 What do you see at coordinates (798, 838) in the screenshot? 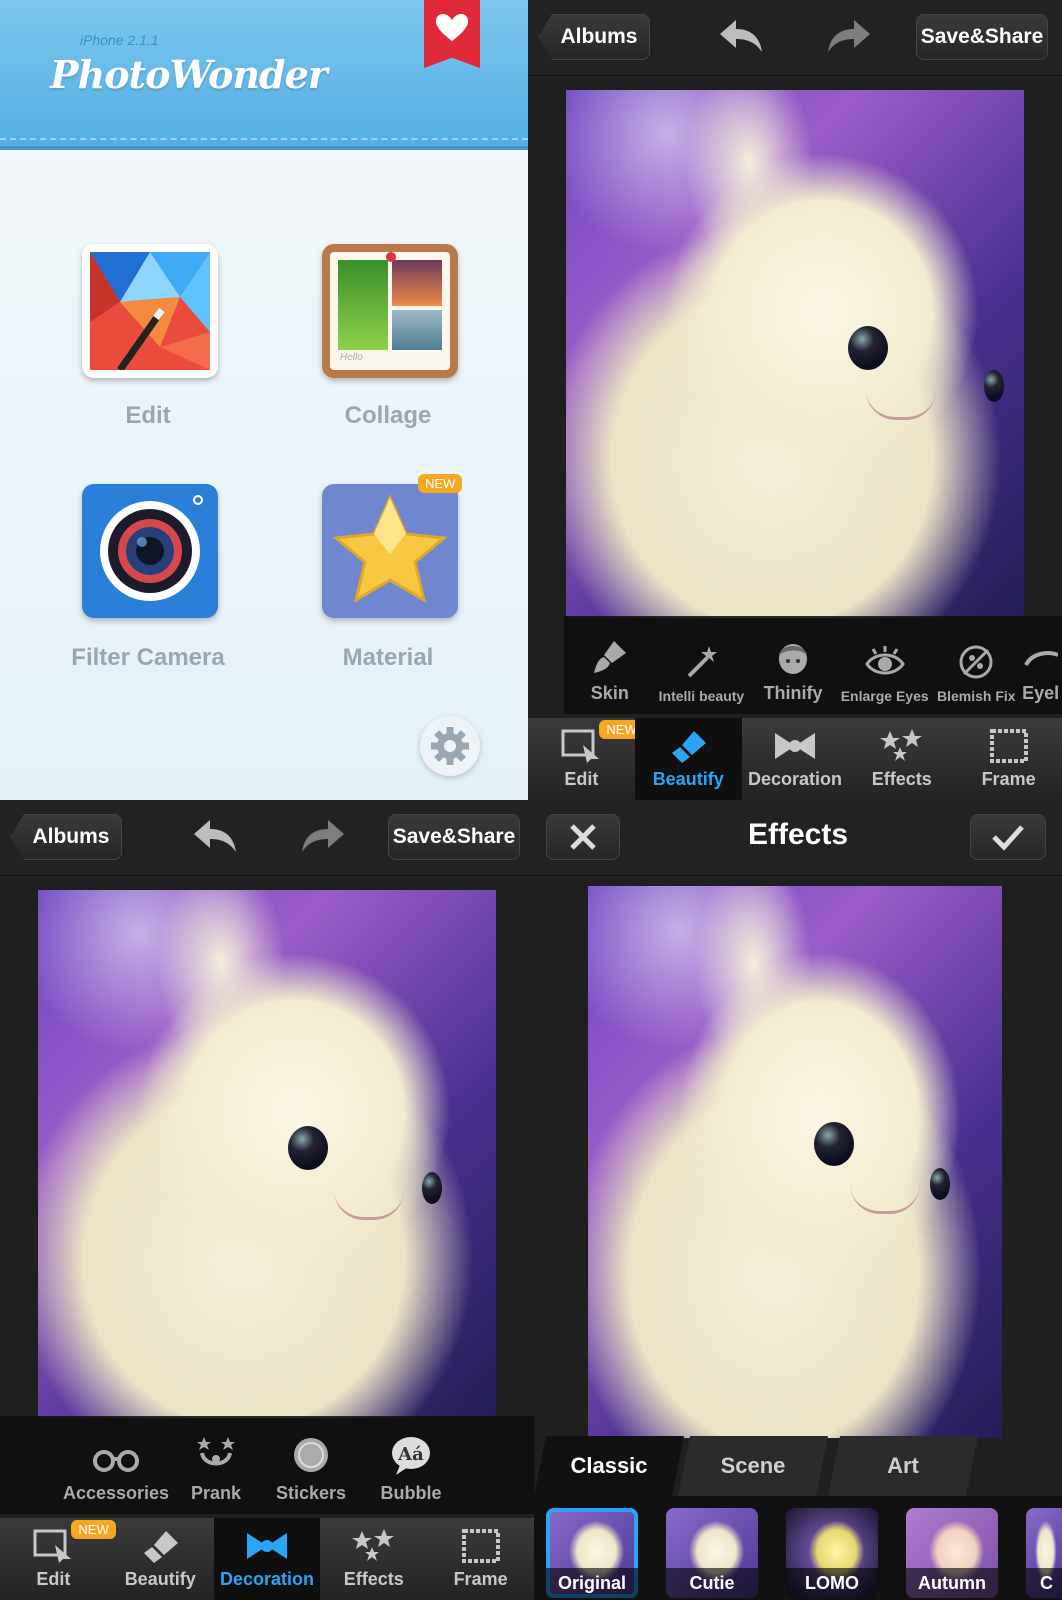
I see `effects-toolbar: Effects` at bounding box center [798, 838].